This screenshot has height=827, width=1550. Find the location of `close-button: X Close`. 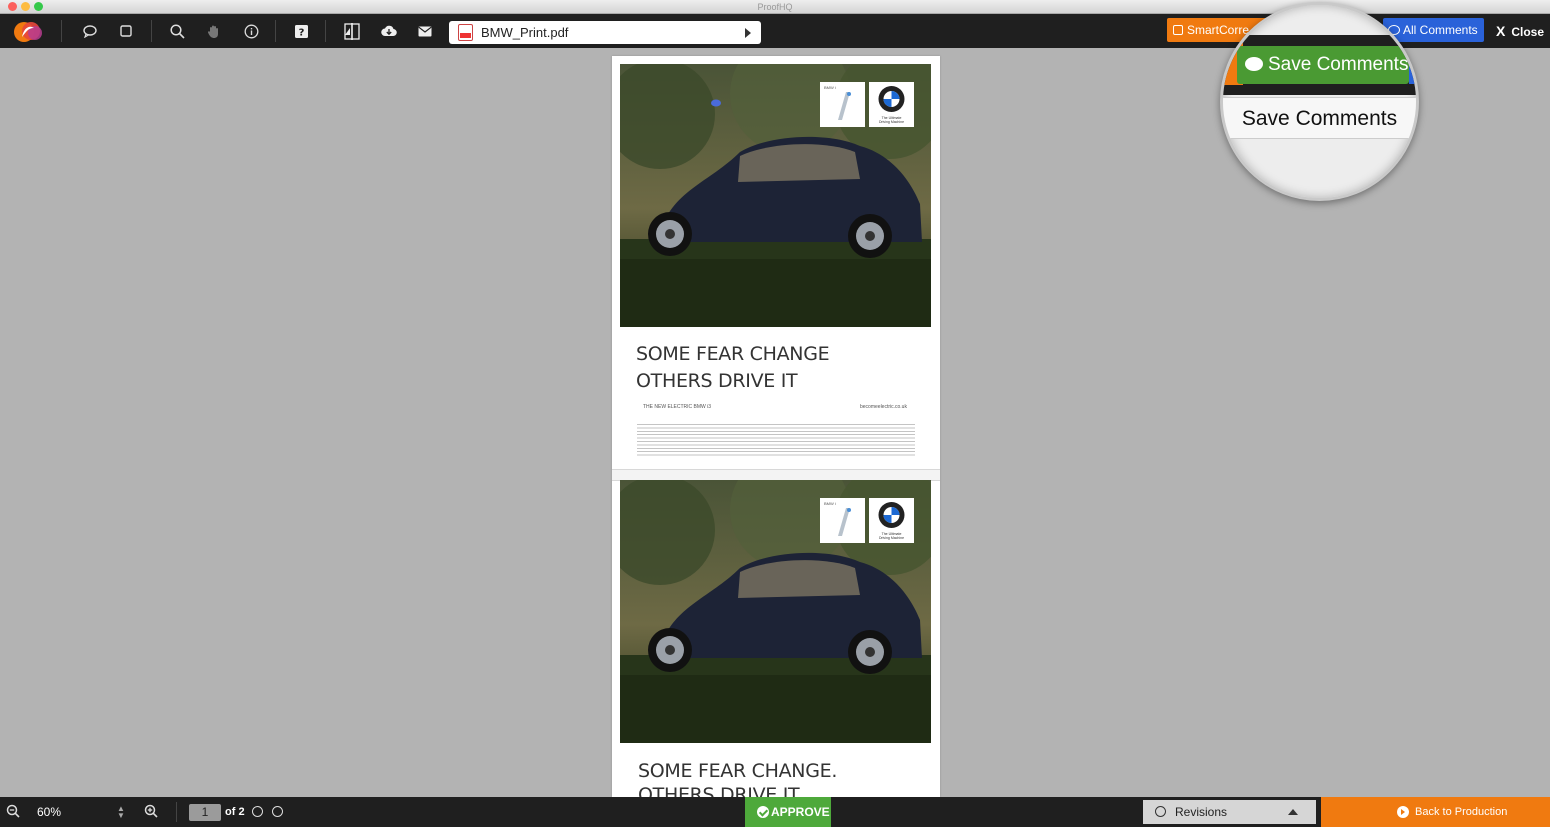

close-button: X Close is located at coordinates (1520, 31).